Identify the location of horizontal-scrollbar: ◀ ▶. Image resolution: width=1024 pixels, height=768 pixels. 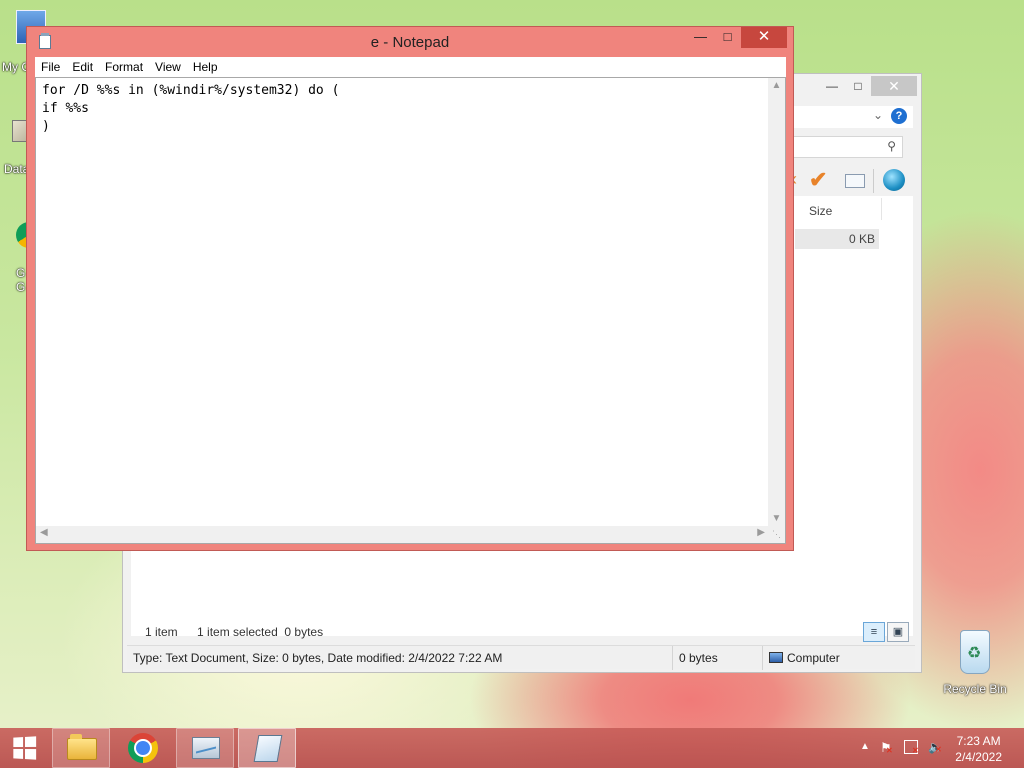
(402, 534).